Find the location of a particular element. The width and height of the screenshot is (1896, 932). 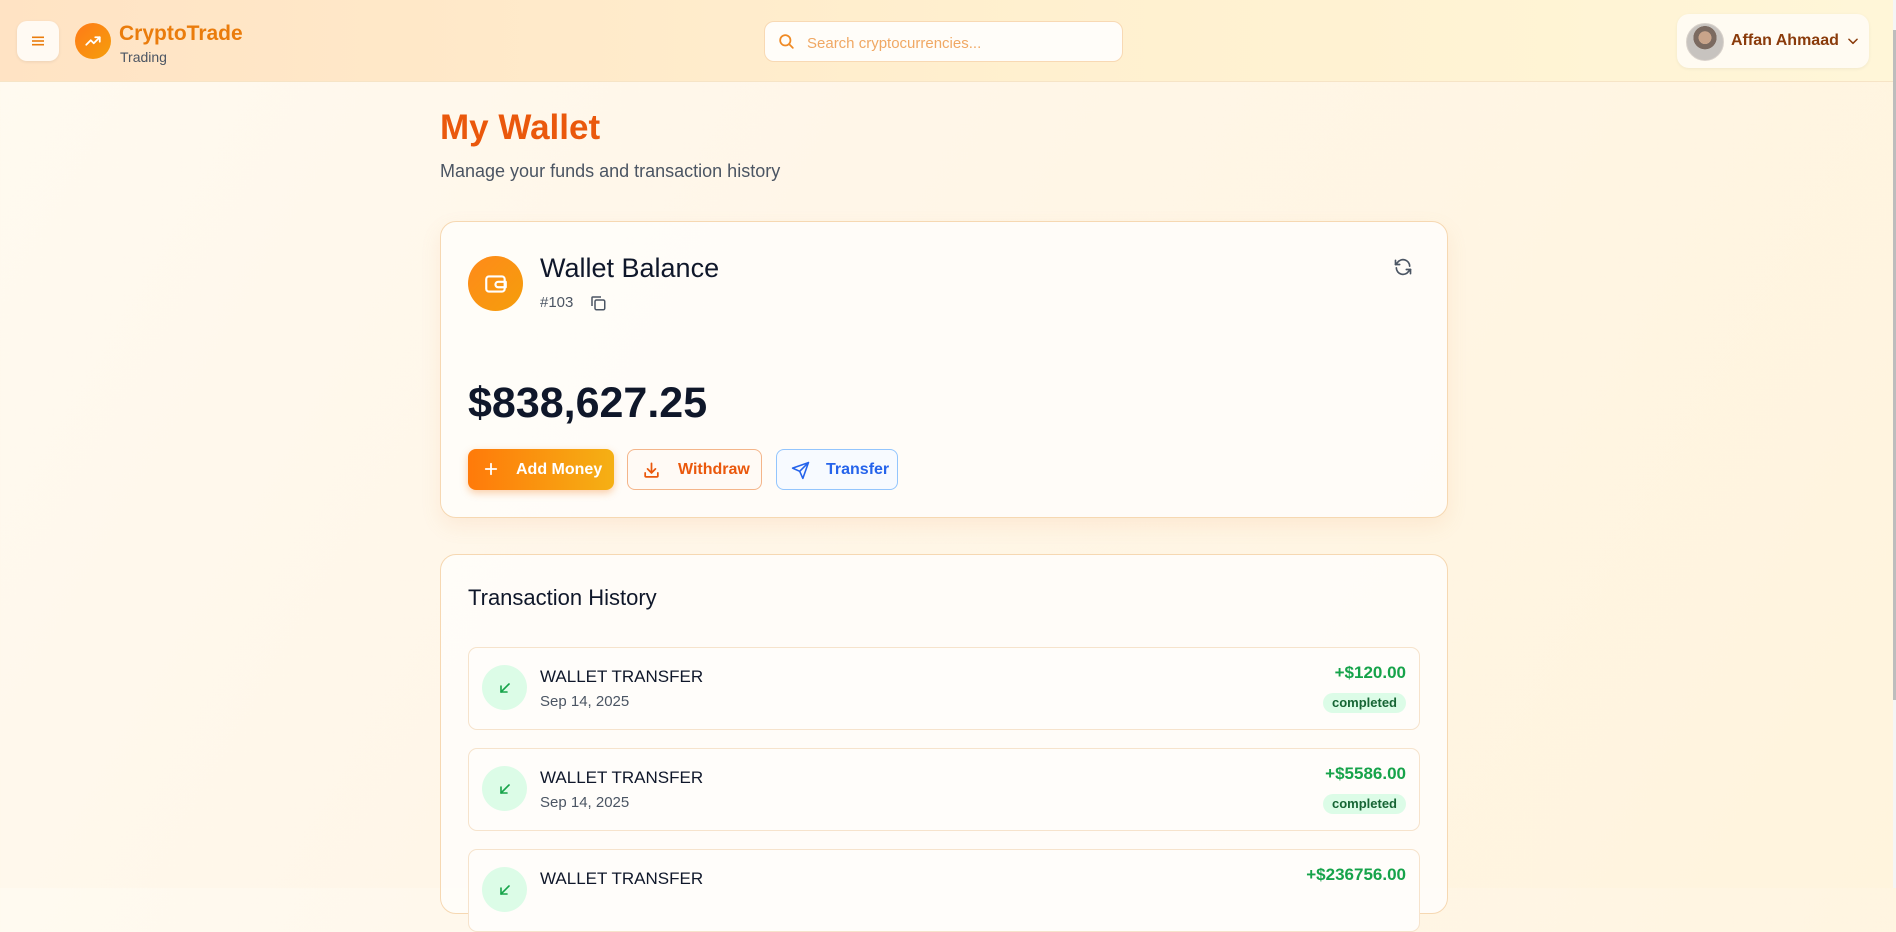

user-menu: Affan Ahmaad is located at coordinates (1773, 41).